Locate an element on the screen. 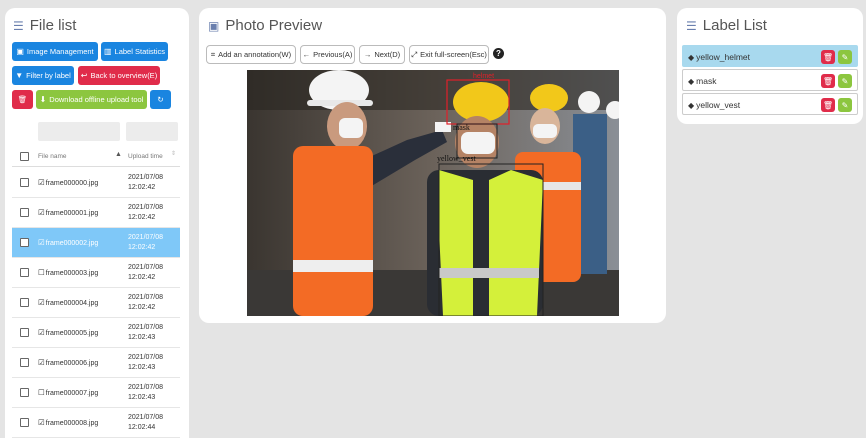 This screenshot has width=866, height=438. vest-reflective-stripe is located at coordinates (333, 266).